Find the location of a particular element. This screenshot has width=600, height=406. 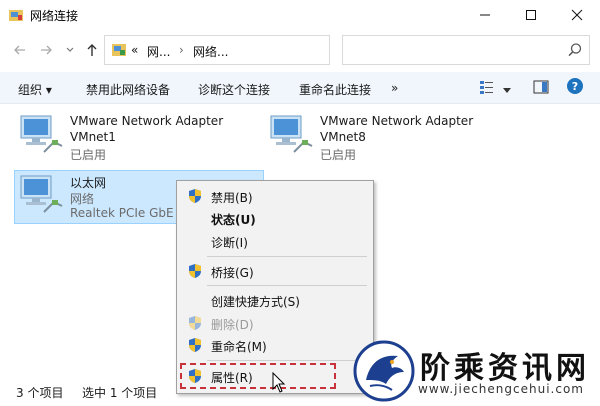

menu-item-label: 重命名(M) is located at coordinates (239, 347).